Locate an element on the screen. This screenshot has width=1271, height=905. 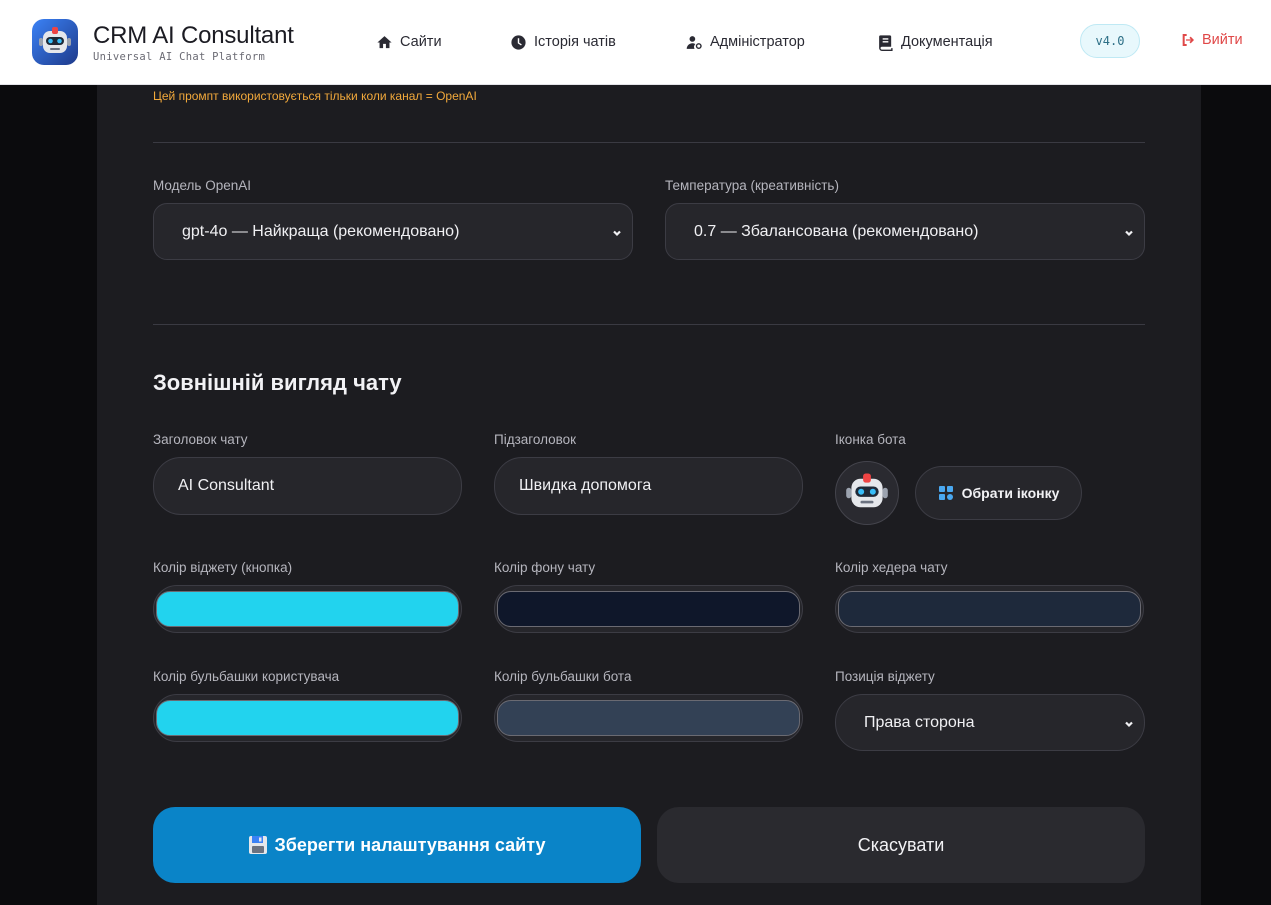
chat-title-value: AI Consultant is located at coordinates (226, 485).